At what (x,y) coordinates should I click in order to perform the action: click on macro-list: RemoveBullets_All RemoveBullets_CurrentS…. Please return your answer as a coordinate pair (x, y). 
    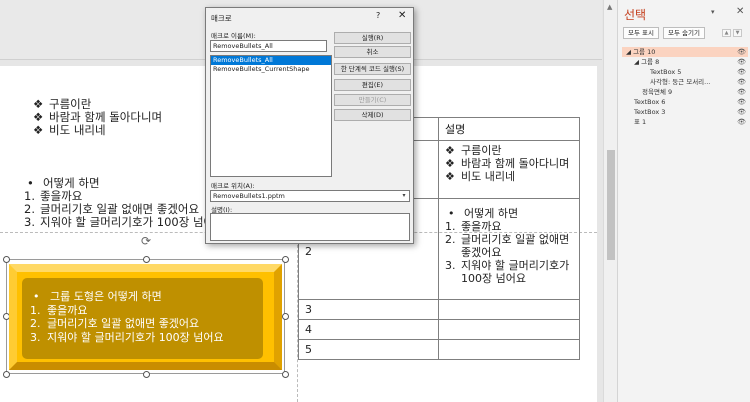
    Looking at the image, I should click on (271, 116).